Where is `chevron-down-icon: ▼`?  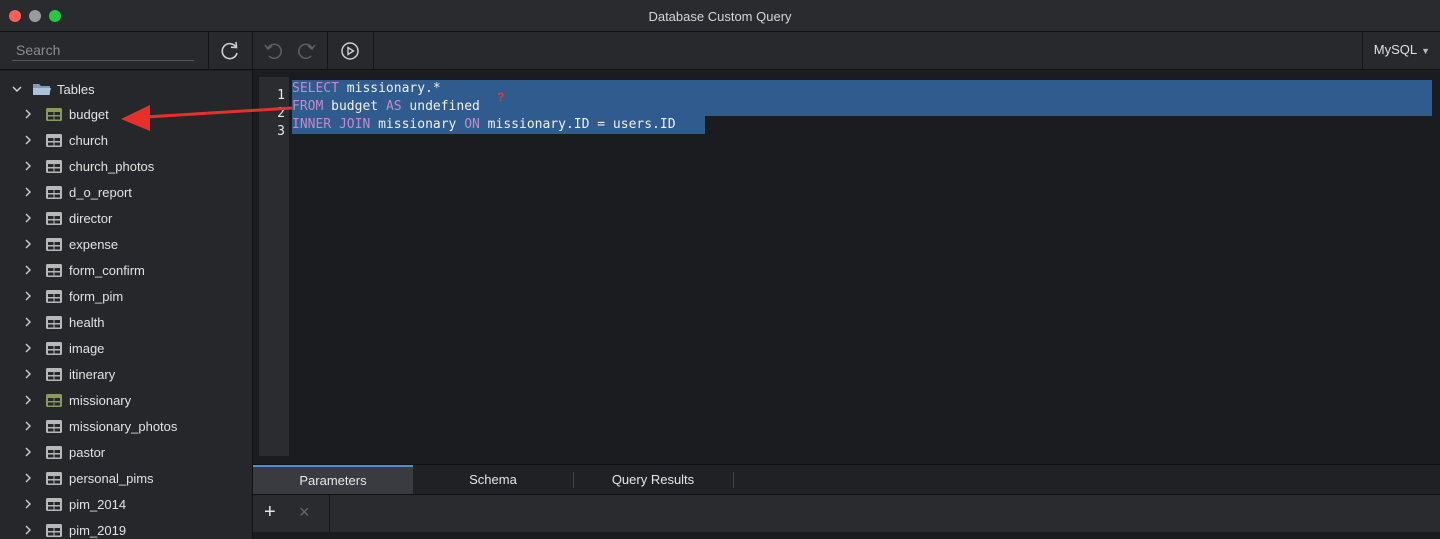 chevron-down-icon: ▼ is located at coordinates (1425, 51).